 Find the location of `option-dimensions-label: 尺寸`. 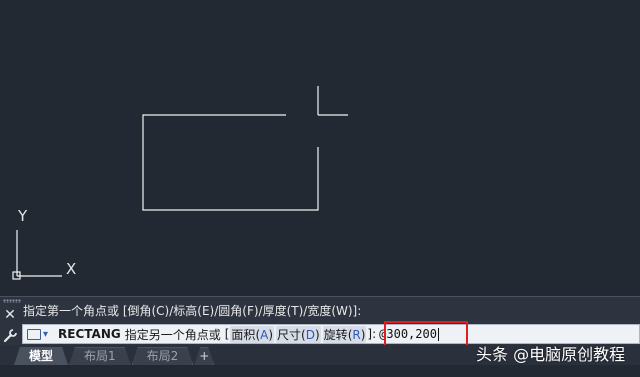

option-dimensions-label: 尺寸 is located at coordinates (289, 334).